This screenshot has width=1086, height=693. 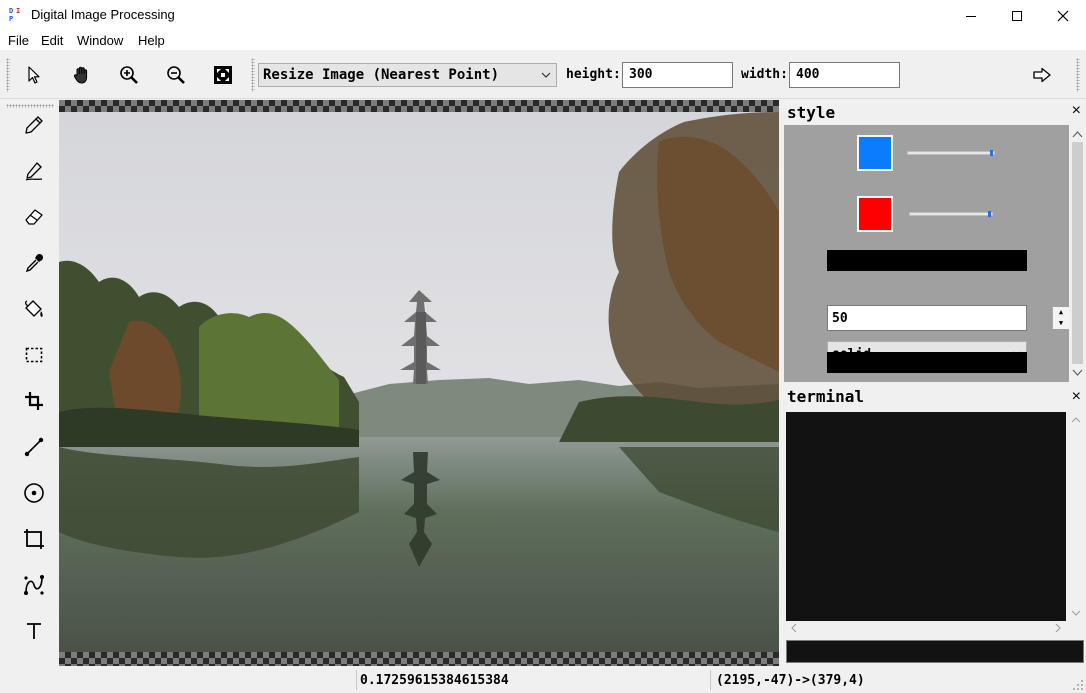 I want to click on maximize-icon, so click(x=1017, y=15).